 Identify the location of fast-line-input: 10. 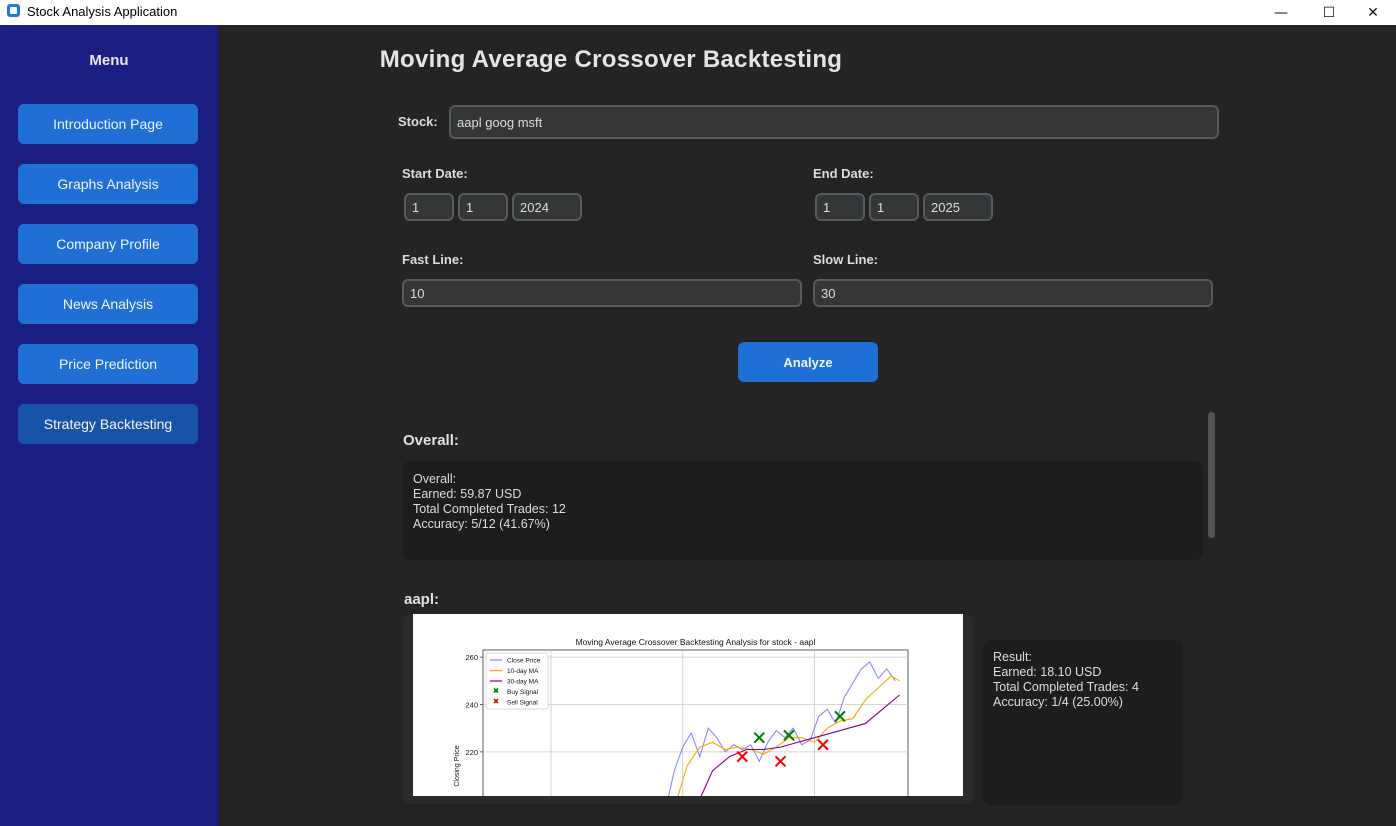
(602, 293).